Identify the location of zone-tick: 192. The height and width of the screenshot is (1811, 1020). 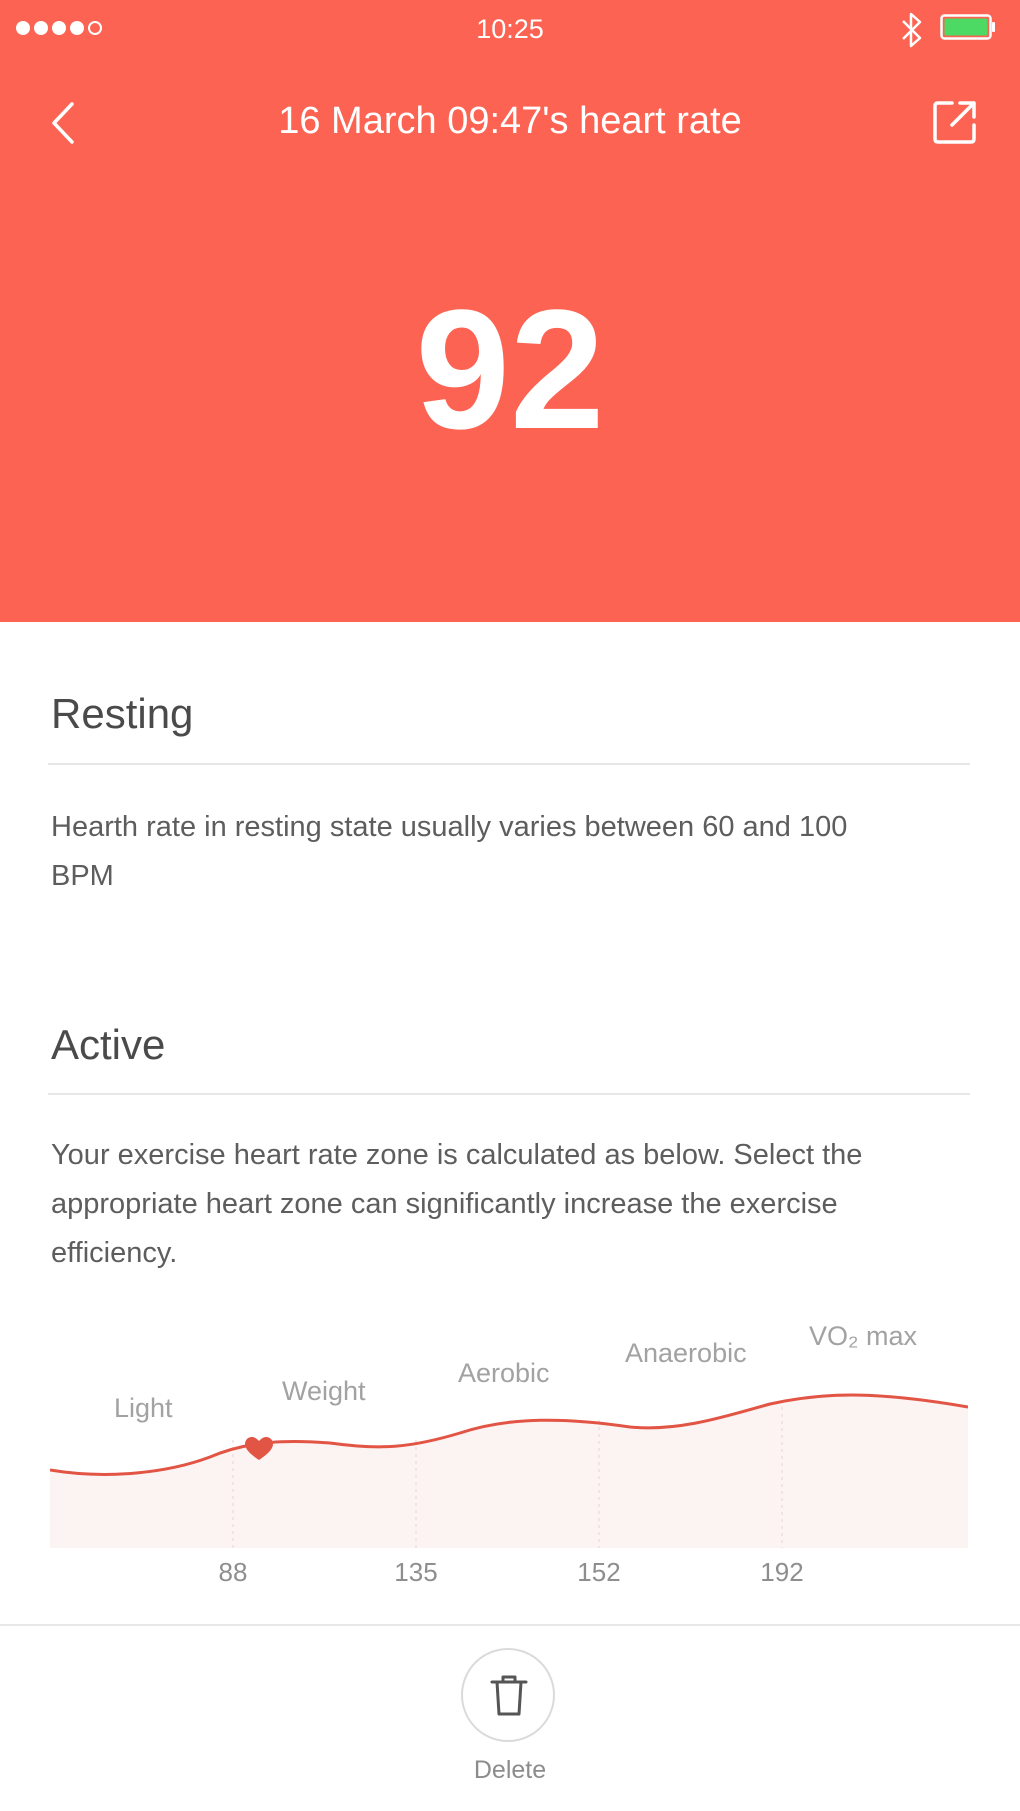
(782, 1572).